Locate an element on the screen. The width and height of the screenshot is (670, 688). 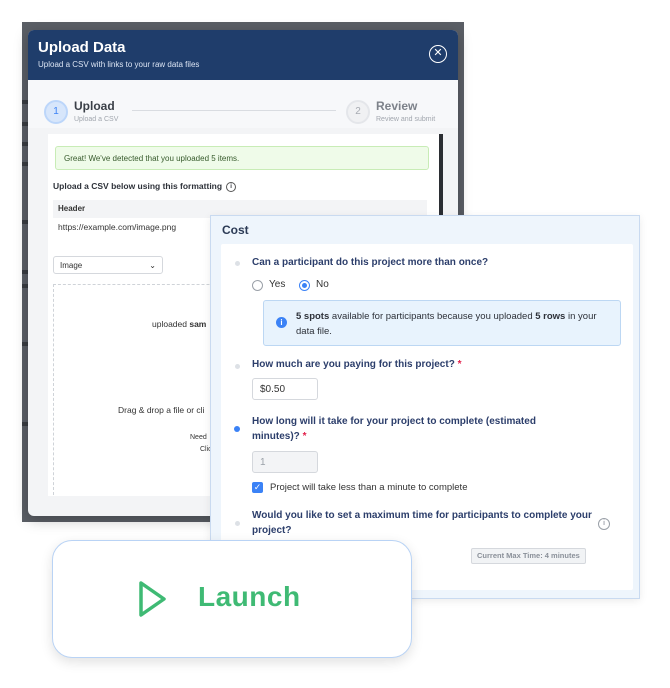
launch-button: Launch is located at coordinates (232, 599).